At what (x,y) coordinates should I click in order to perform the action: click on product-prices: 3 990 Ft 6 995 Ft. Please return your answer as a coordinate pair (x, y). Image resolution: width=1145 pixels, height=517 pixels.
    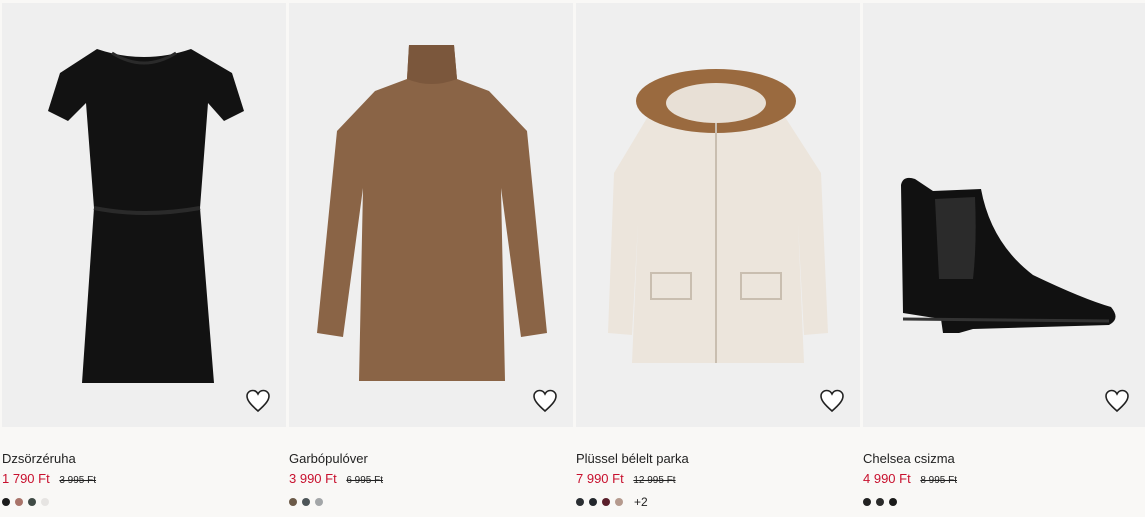
    Looking at the image, I should click on (431, 479).